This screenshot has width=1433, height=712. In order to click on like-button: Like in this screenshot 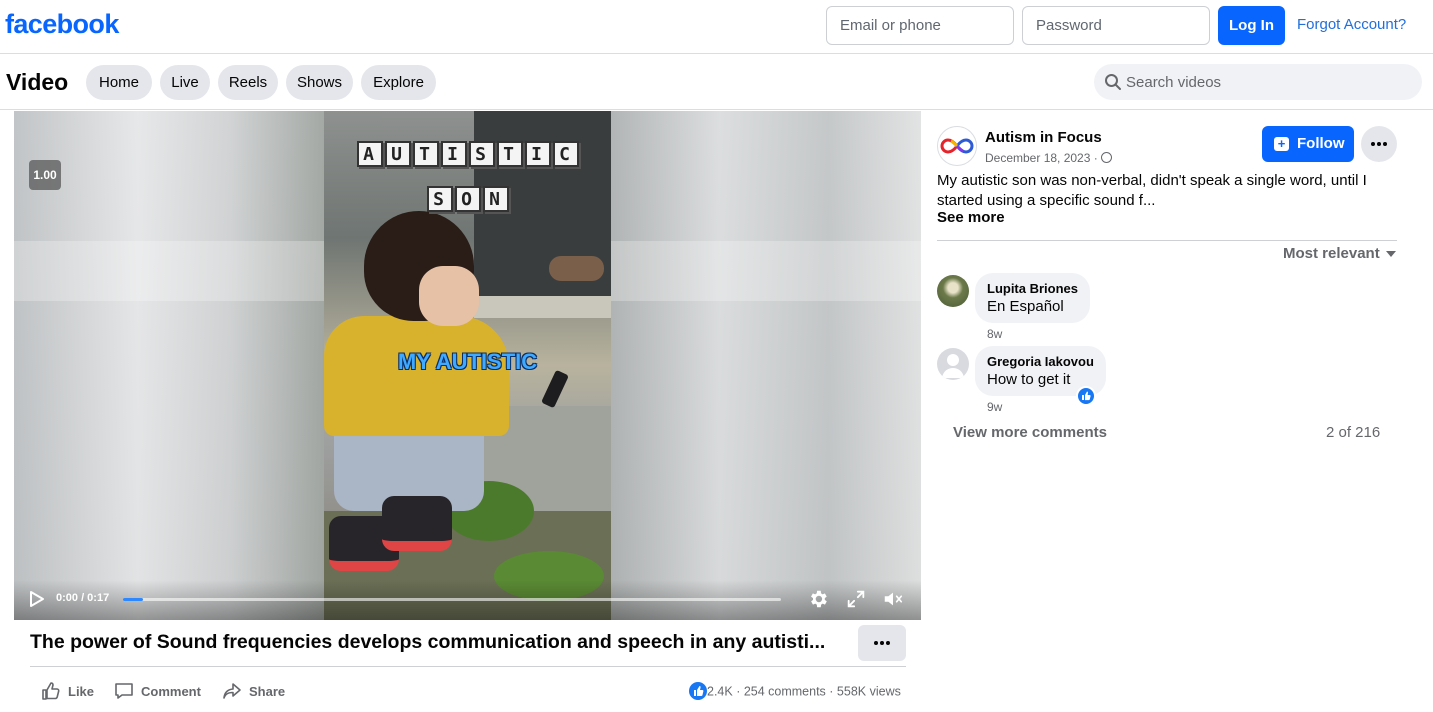, I will do `click(71, 691)`.